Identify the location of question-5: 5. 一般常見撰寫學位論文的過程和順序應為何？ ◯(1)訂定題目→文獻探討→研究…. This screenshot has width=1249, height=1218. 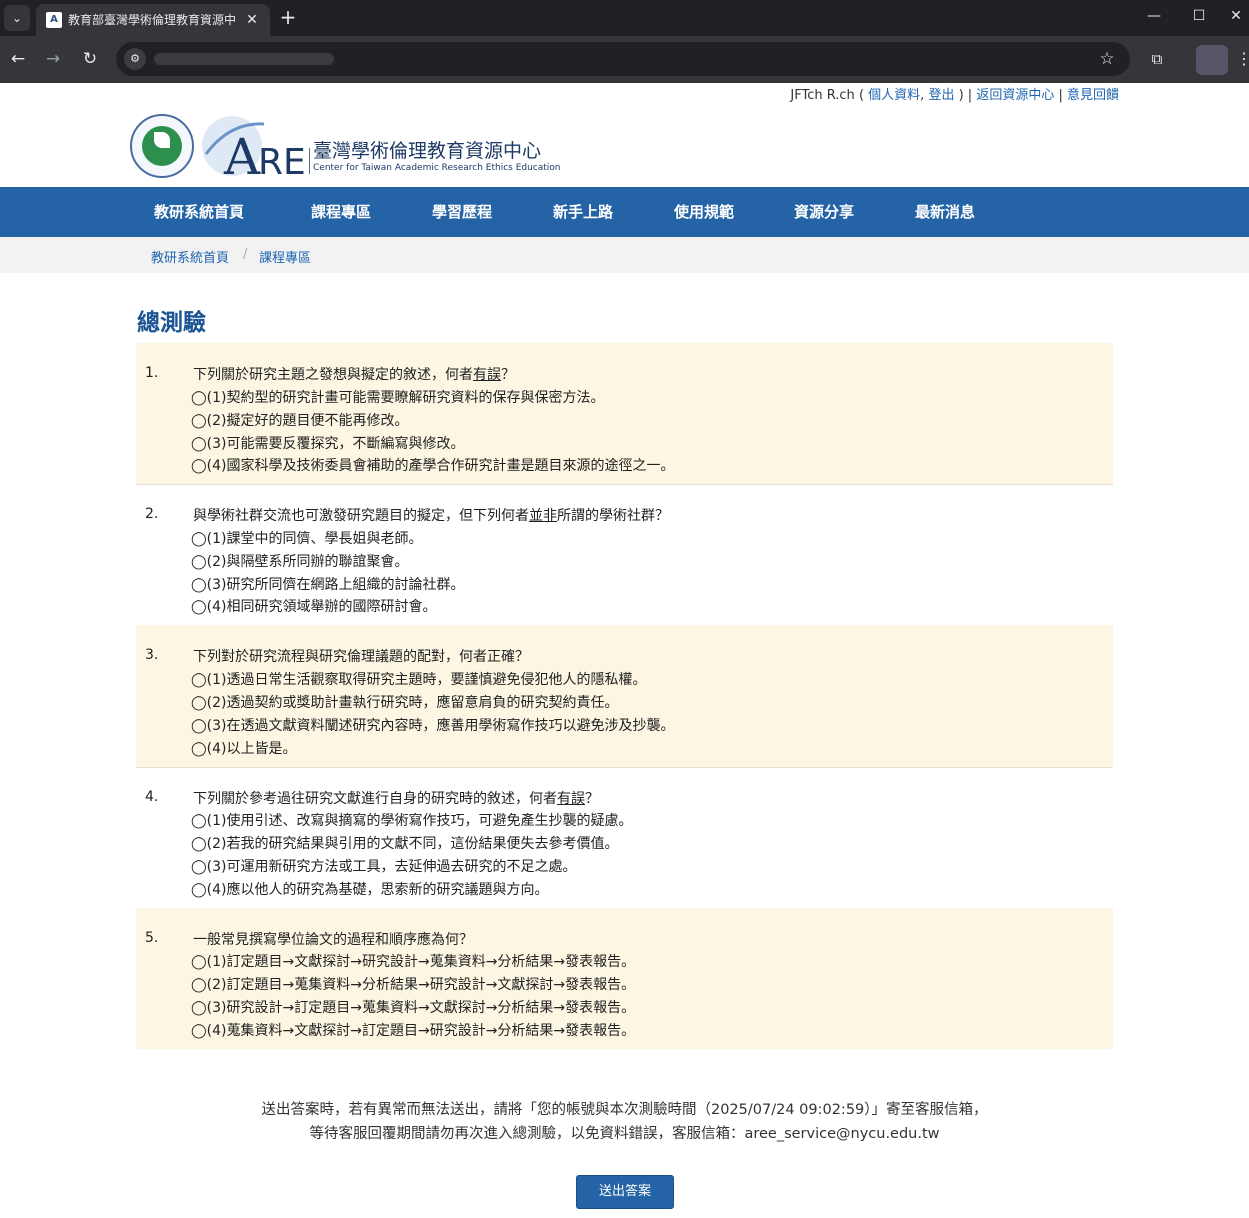
(624, 978).